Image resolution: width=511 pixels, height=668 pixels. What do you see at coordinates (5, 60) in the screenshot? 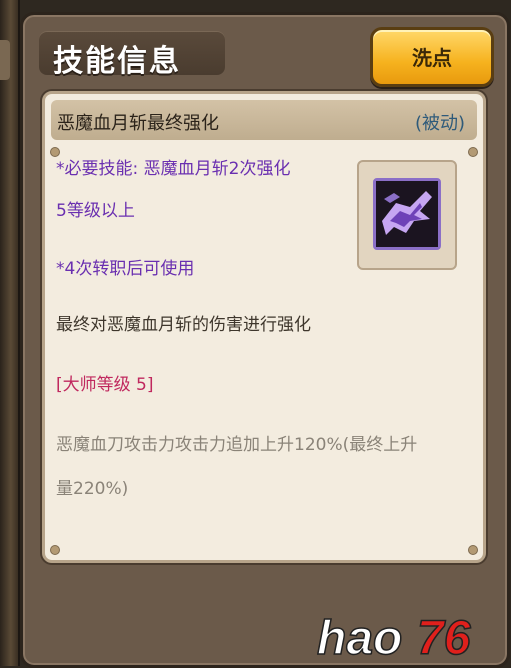
I see `adjacent-panel-tab` at bounding box center [5, 60].